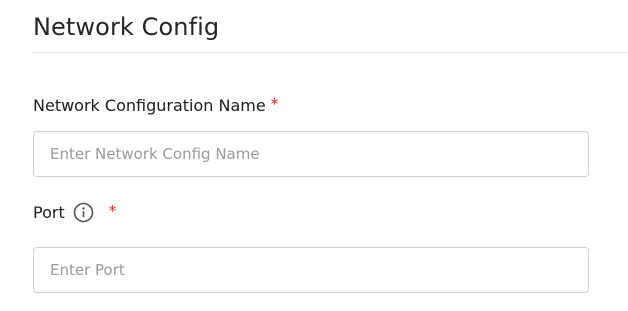  I want to click on network-config-name-label-text: Network Configuration Name, so click(149, 105).